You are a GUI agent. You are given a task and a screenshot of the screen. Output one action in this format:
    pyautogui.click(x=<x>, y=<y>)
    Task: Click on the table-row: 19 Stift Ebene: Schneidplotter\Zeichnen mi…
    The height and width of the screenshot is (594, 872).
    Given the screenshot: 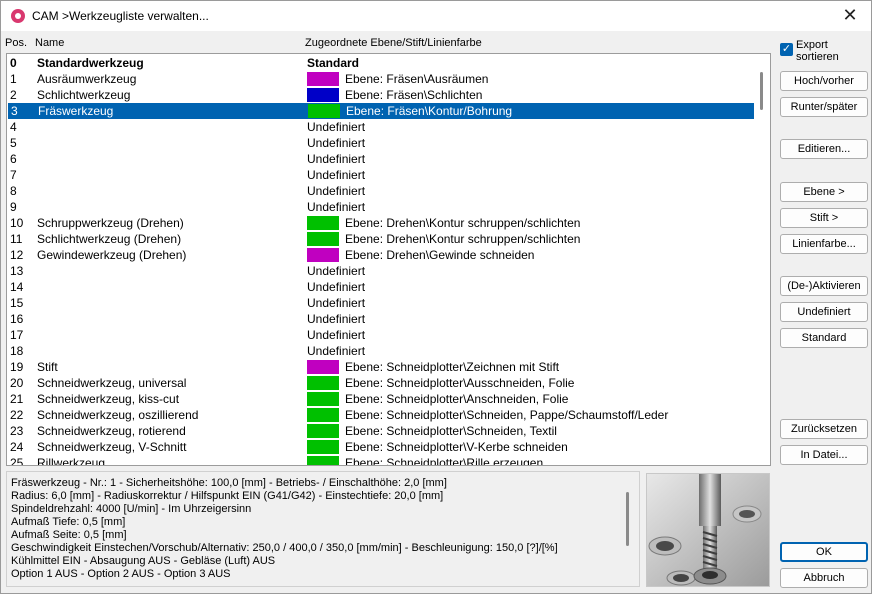 What is the action you would take?
    pyautogui.click(x=381, y=367)
    